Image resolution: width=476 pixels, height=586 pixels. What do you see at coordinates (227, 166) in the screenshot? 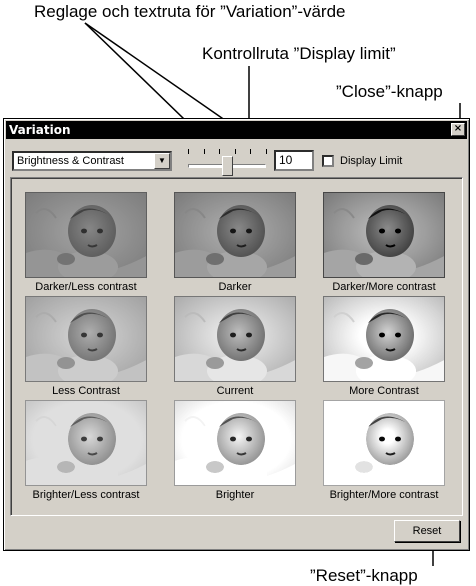
I see `slider-thumb` at bounding box center [227, 166].